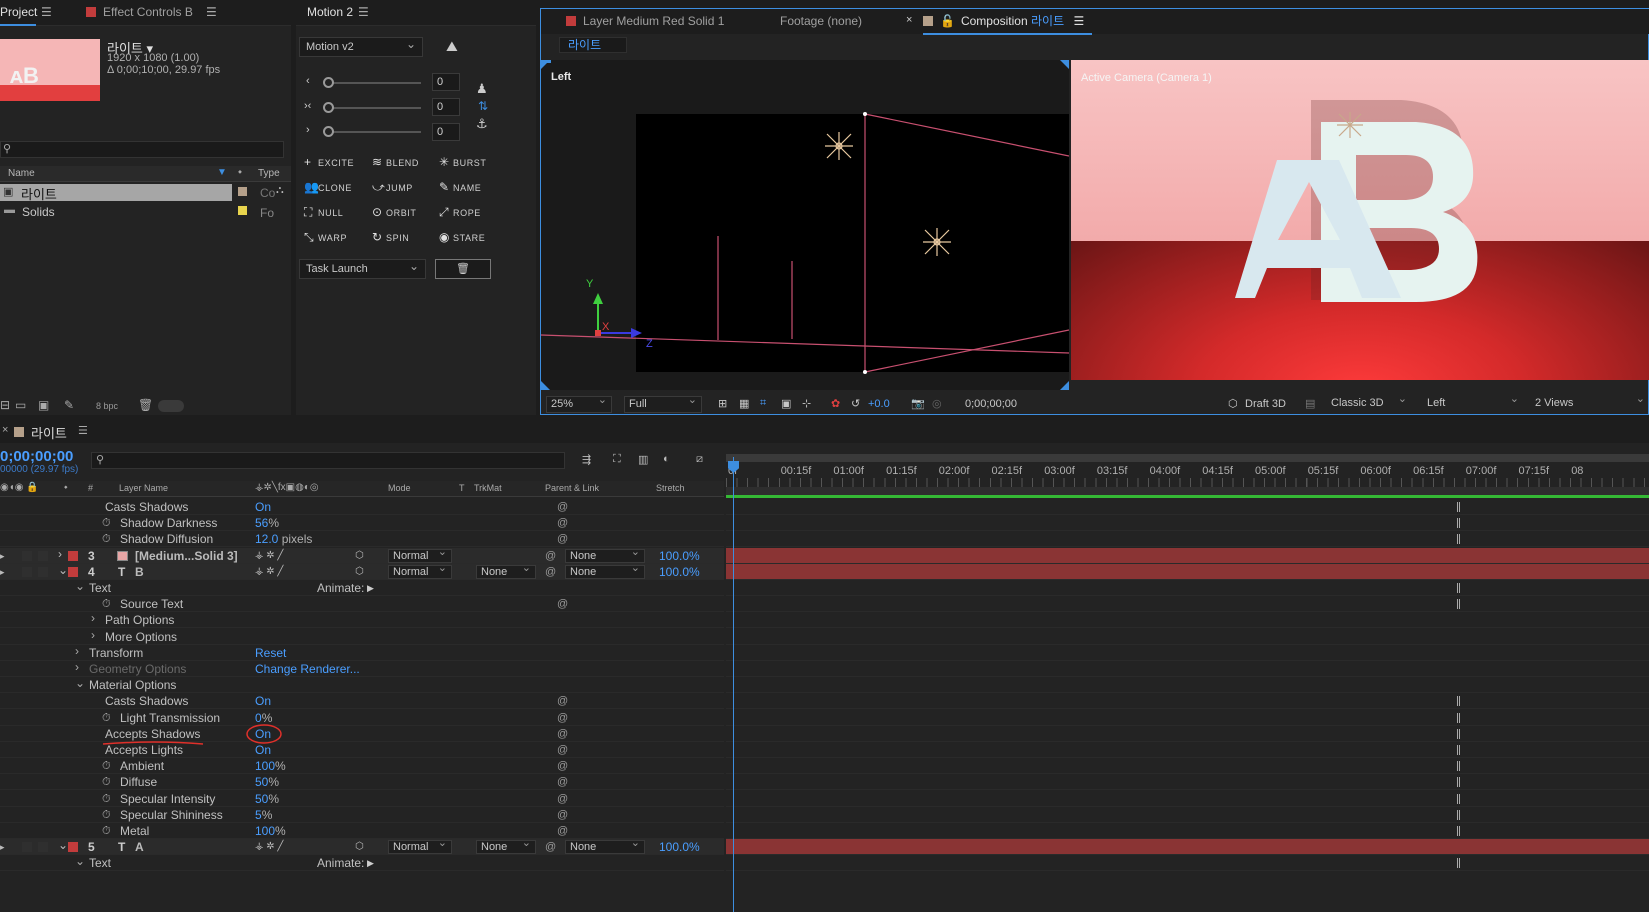 Image resolution: width=1649 pixels, height=912 pixels. Describe the element at coordinates (21, 173) in the screenshot. I see `col-name: Name` at that location.